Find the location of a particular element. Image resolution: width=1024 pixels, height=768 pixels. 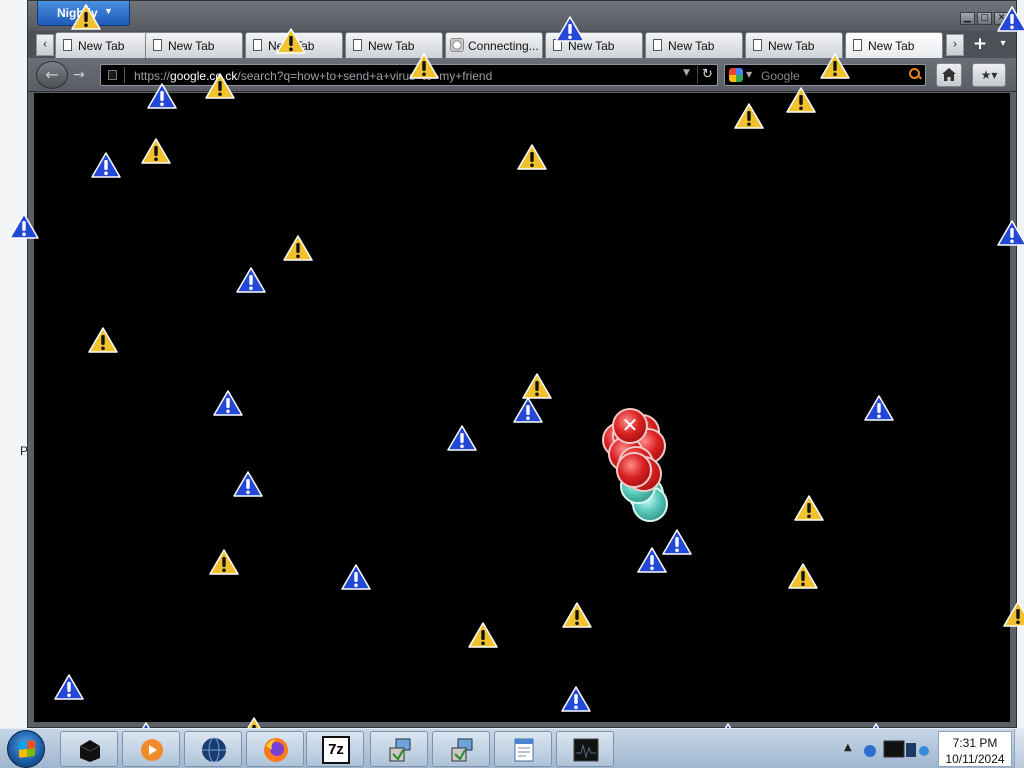

url-scheme: https:// is located at coordinates (152, 76).